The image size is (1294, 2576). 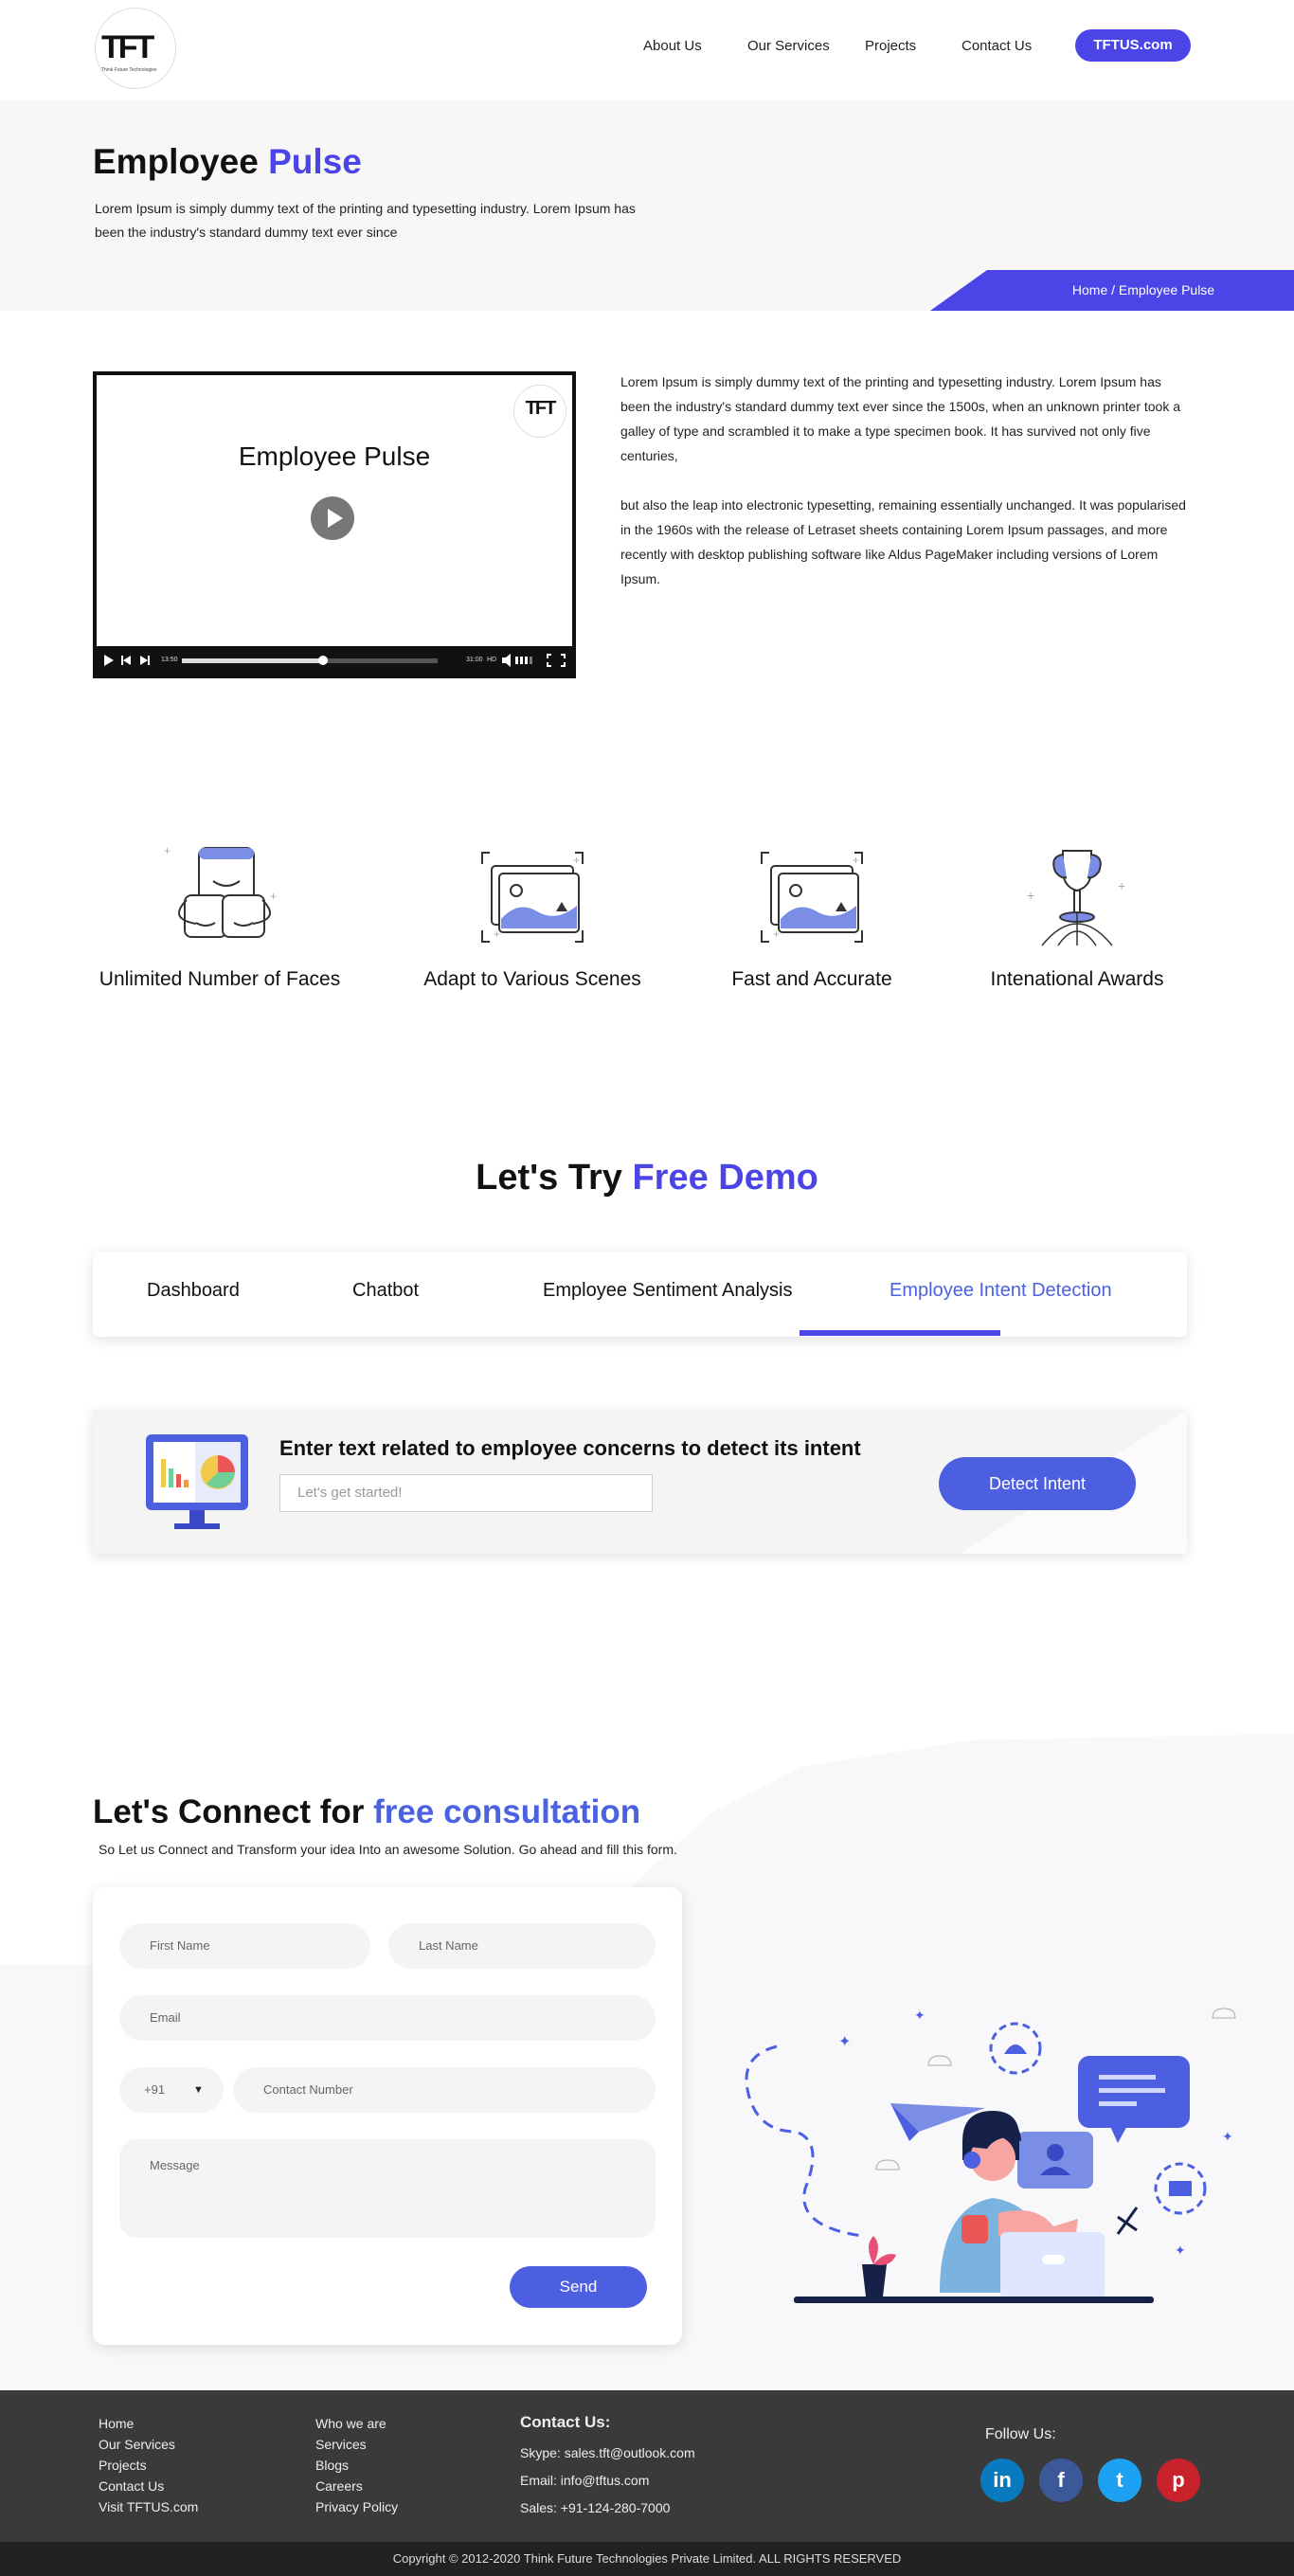 I want to click on video-progress, so click(x=310, y=660).